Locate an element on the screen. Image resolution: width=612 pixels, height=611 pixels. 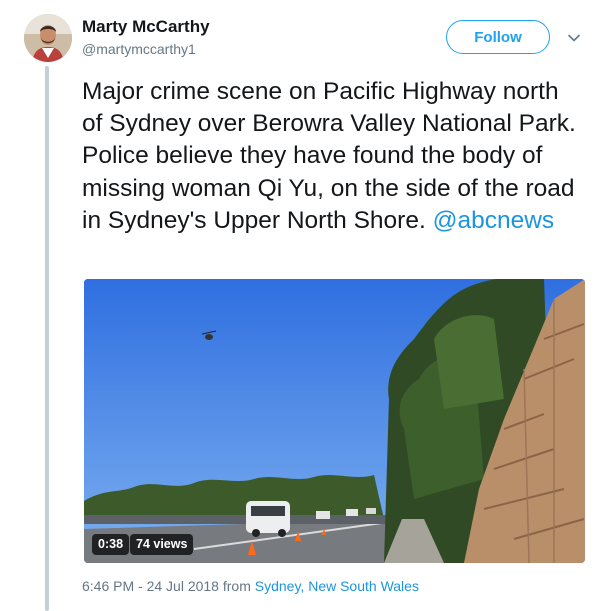
avatar is located at coordinates (48, 38).